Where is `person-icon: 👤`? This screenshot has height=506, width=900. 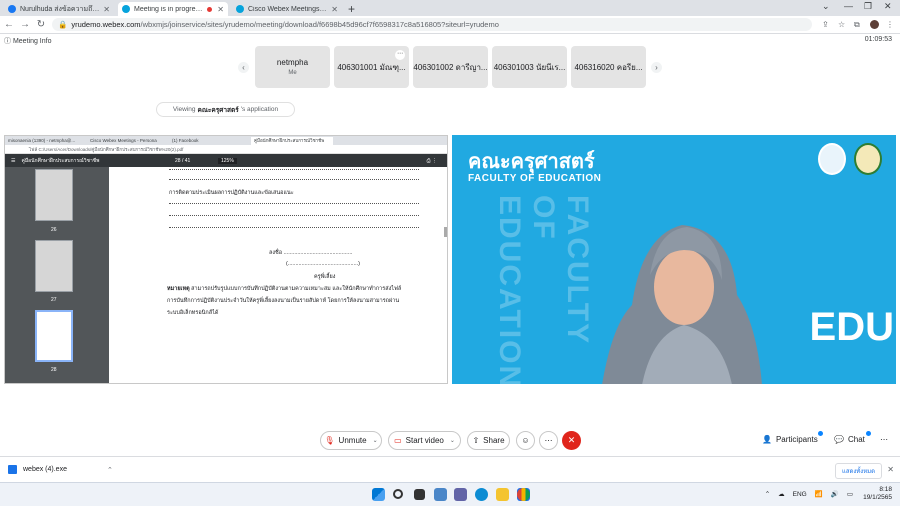
person-icon: 👤 is located at coordinates (767, 439).